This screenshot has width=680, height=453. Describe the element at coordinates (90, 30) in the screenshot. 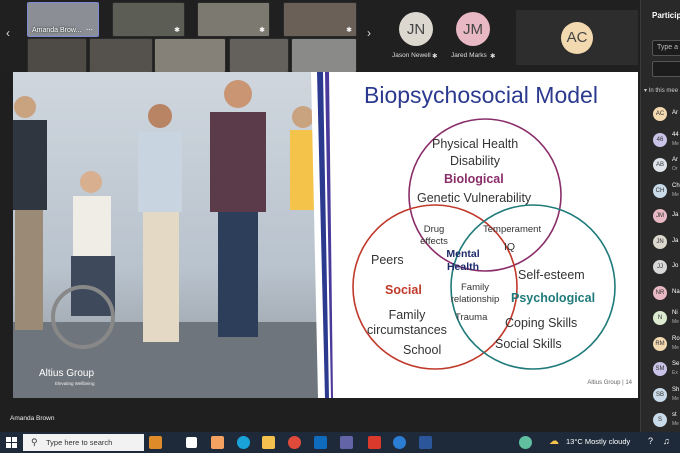

I see `more-options-icon: ⋯` at that location.